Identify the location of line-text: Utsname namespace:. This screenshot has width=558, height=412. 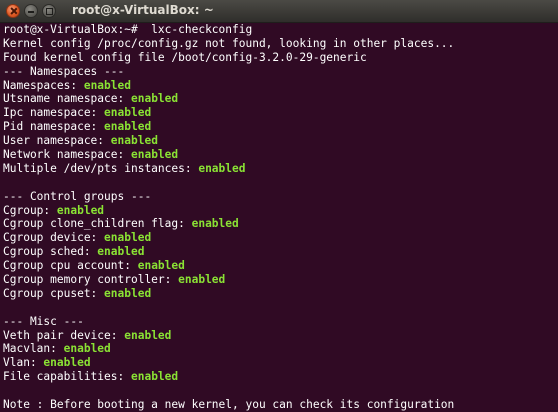
(67, 99).